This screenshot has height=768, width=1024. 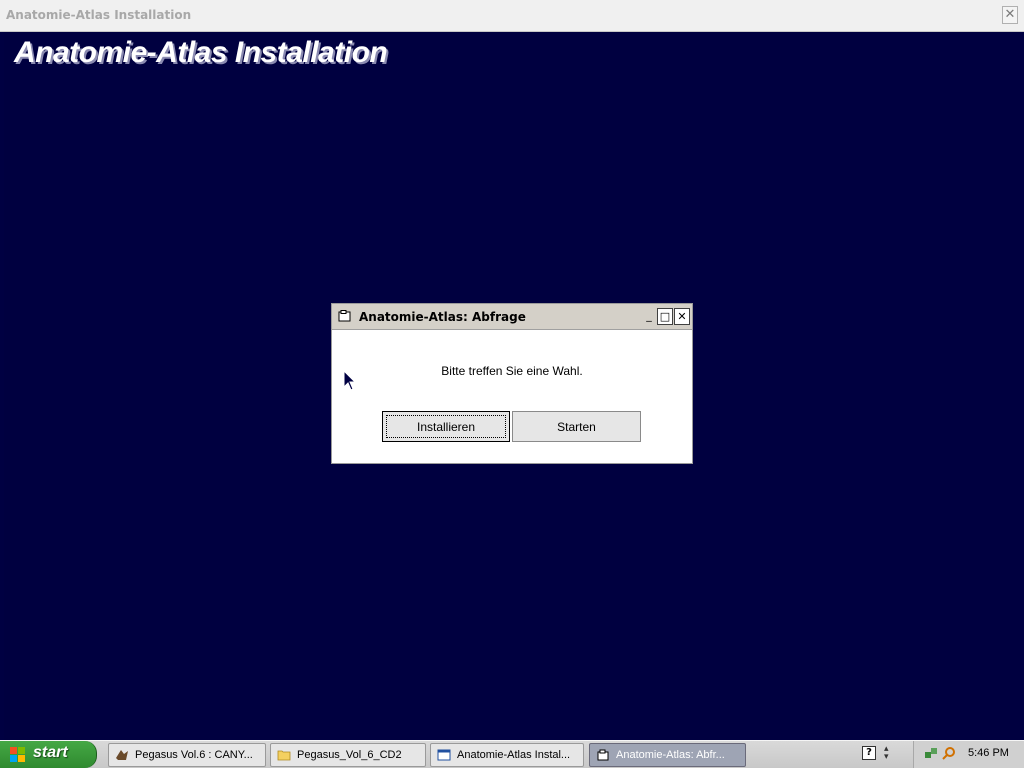 What do you see at coordinates (665, 316) in the screenshot?
I see `maximize-icon: □` at bounding box center [665, 316].